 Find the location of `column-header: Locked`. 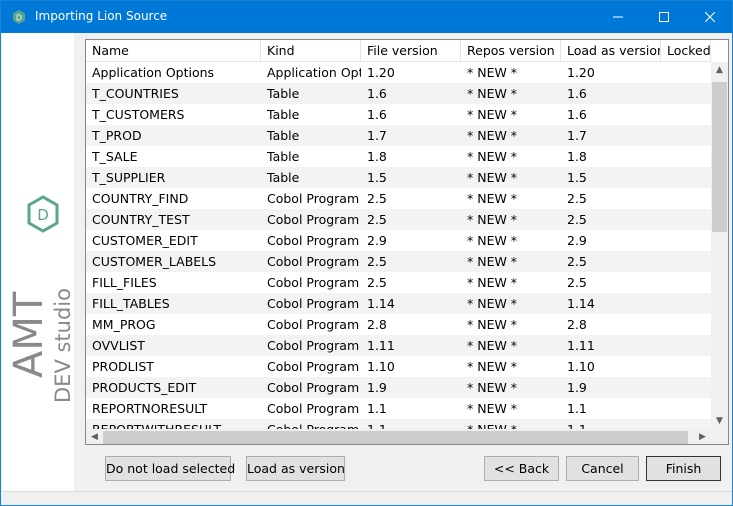

column-header: Locked is located at coordinates (686, 51).